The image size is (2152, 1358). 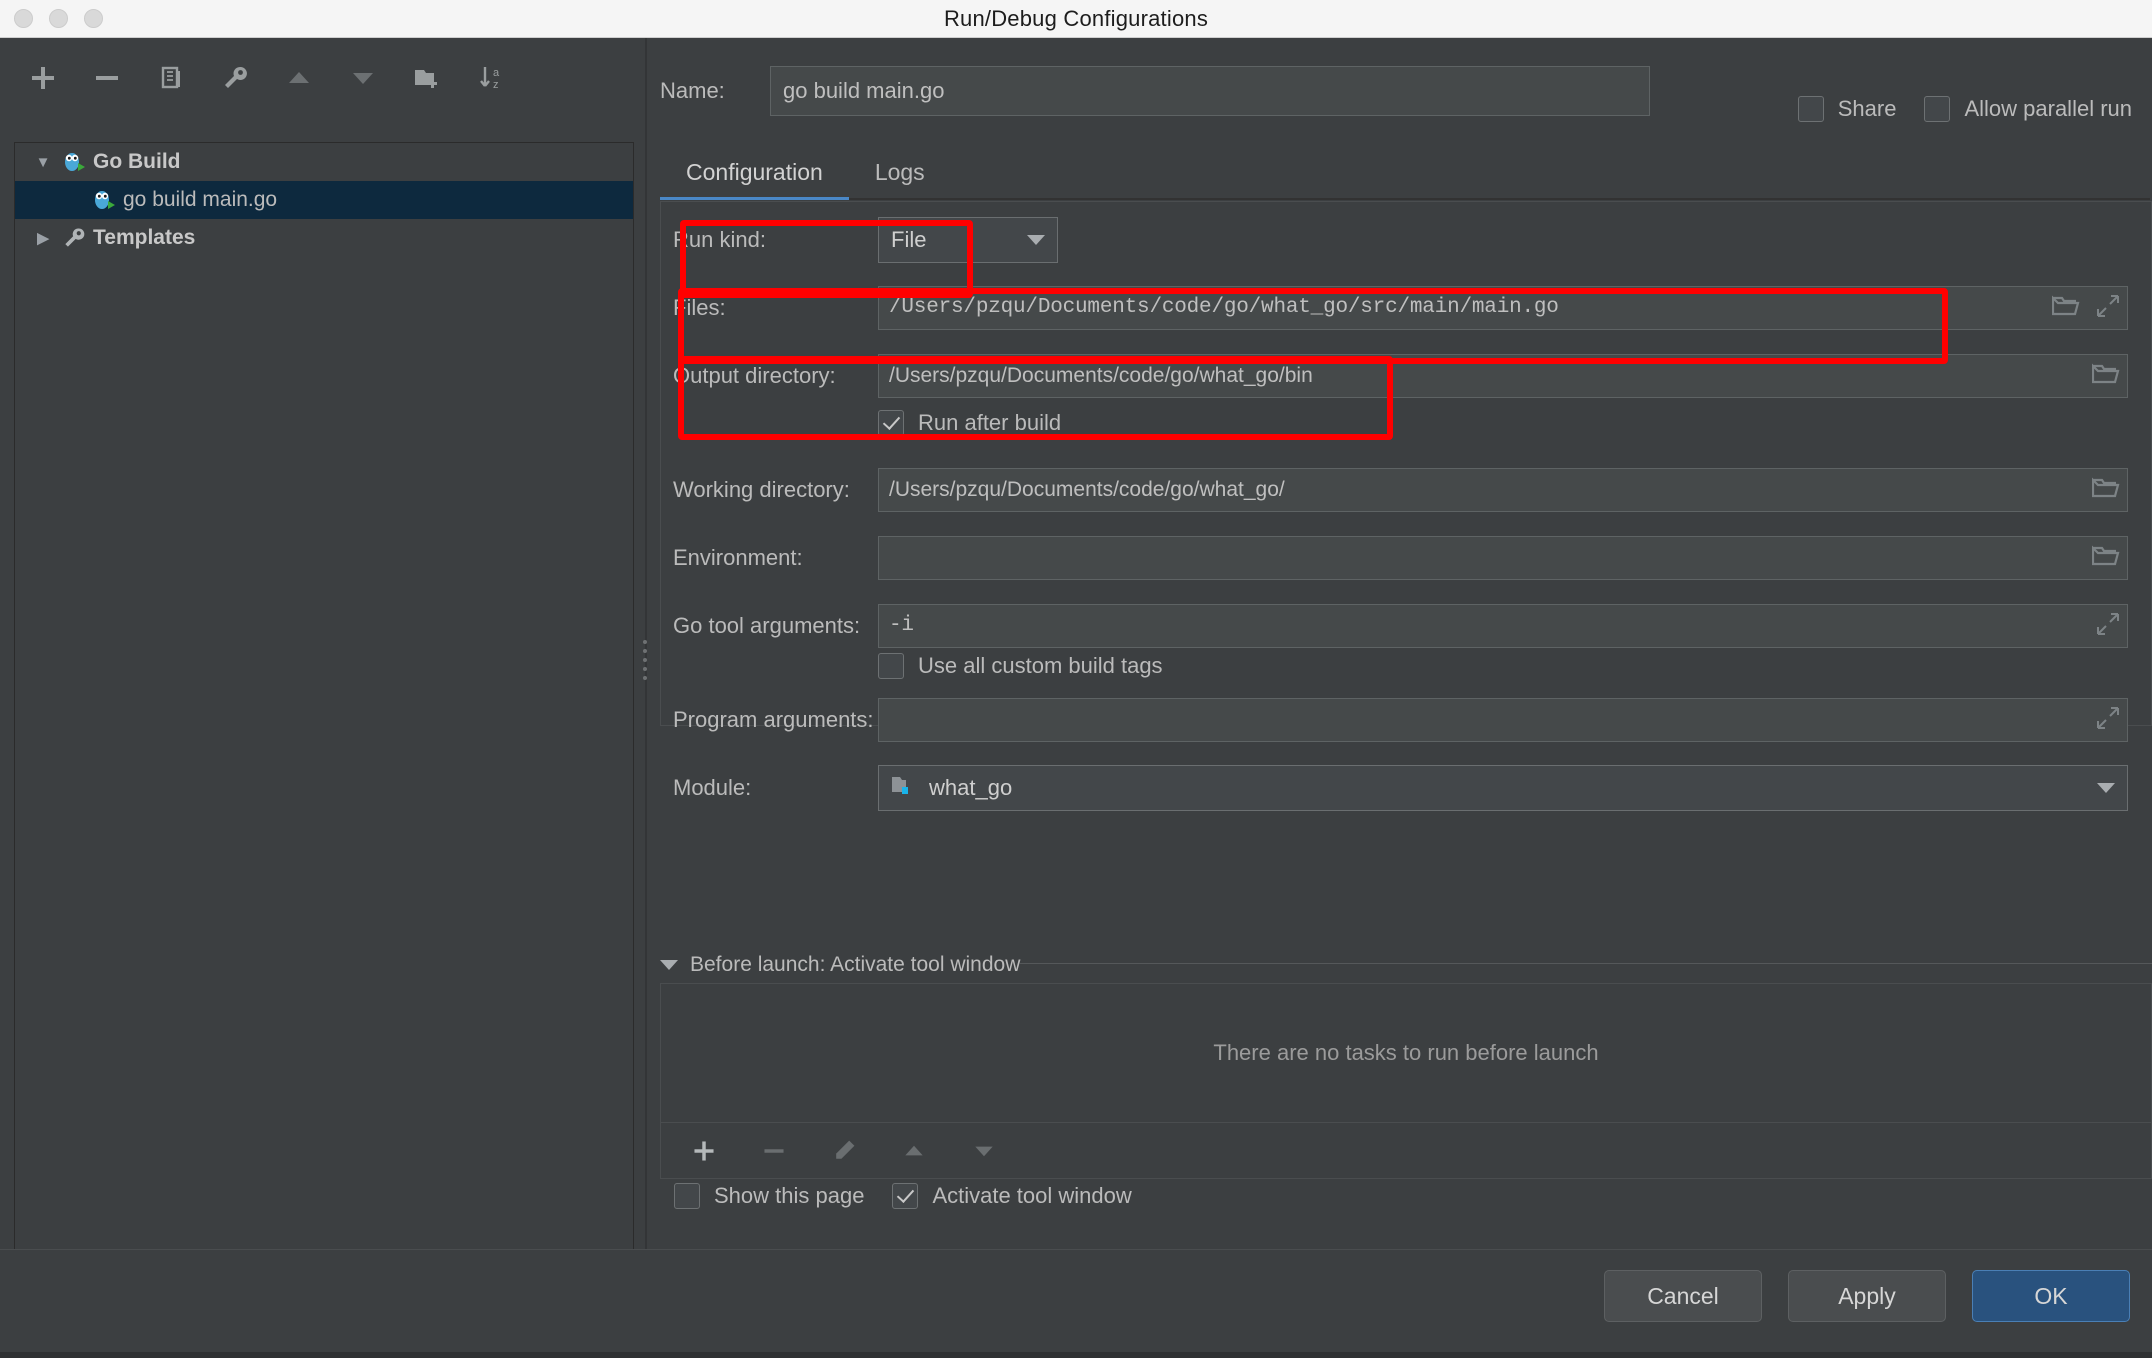 I want to click on module-folder-icon, so click(x=904, y=788).